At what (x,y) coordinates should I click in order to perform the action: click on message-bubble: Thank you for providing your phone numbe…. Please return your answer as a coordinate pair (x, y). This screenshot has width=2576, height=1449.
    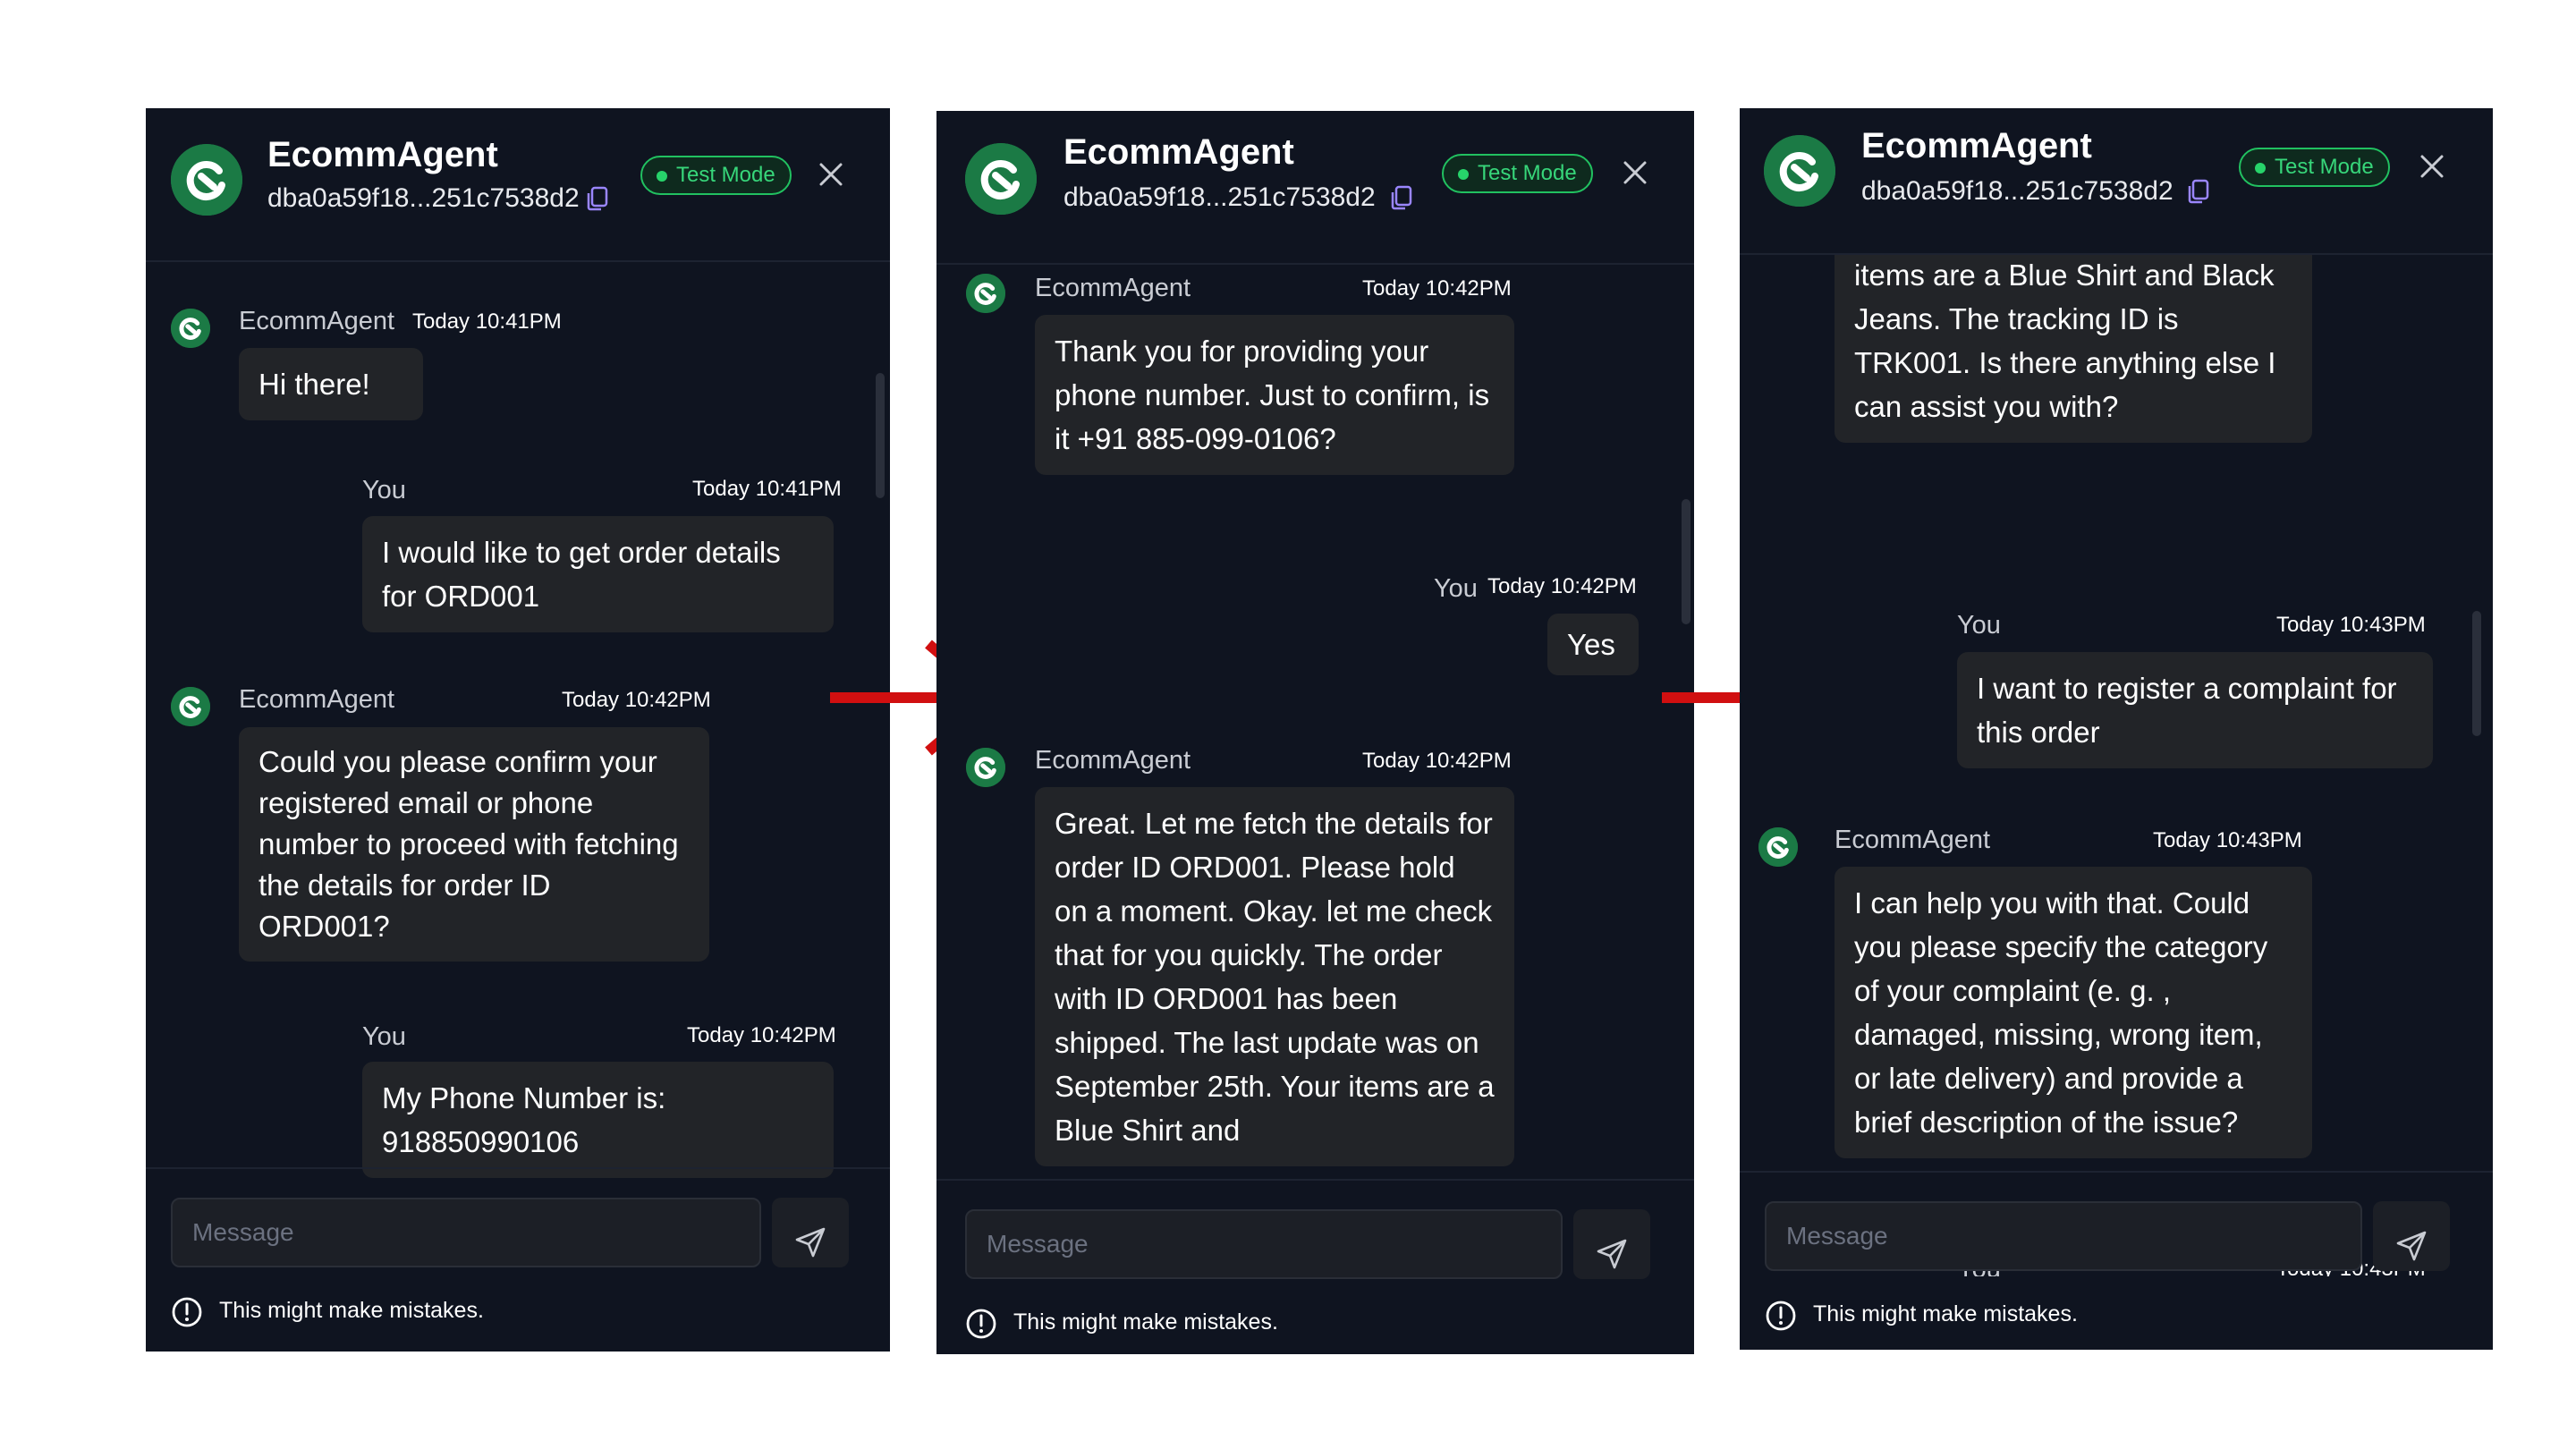
    Looking at the image, I should click on (1274, 395).